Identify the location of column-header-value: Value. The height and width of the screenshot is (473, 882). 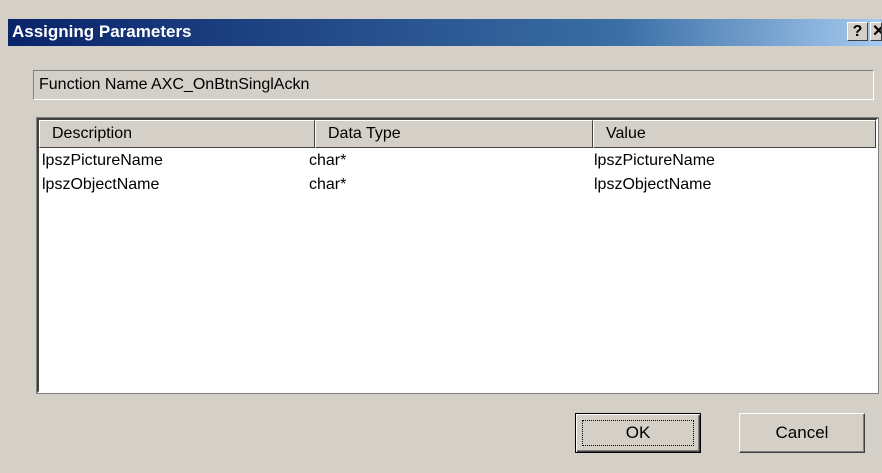
(734, 134).